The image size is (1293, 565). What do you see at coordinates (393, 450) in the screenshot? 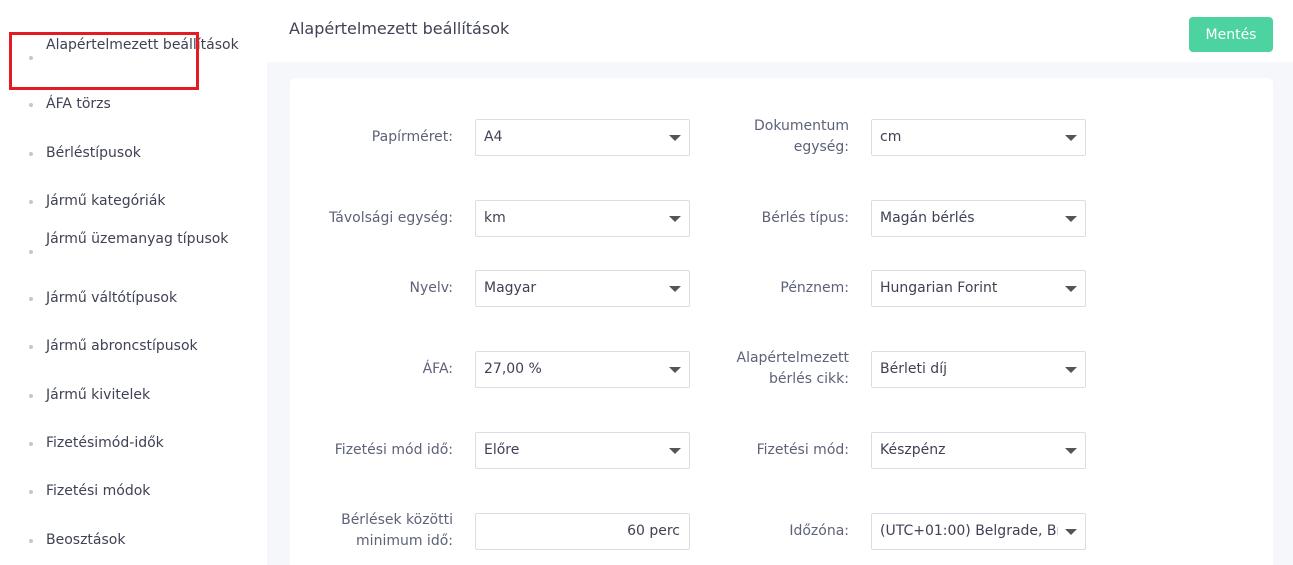
I see `payment-time-label: Fizetési mód idő:` at bounding box center [393, 450].